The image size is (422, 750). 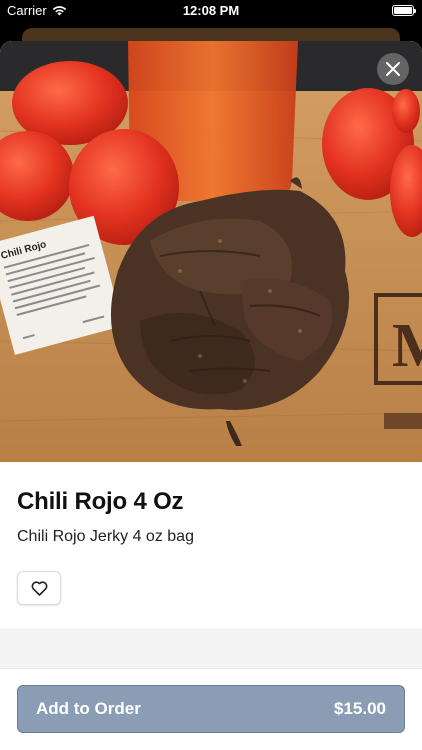 I want to click on add-to-order-label: Add to Order, so click(x=88, y=708).